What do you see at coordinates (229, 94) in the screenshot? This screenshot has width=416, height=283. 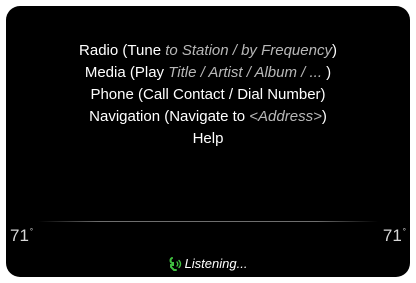 I see `command-prefix: (Call Contact / Dial Number)` at bounding box center [229, 94].